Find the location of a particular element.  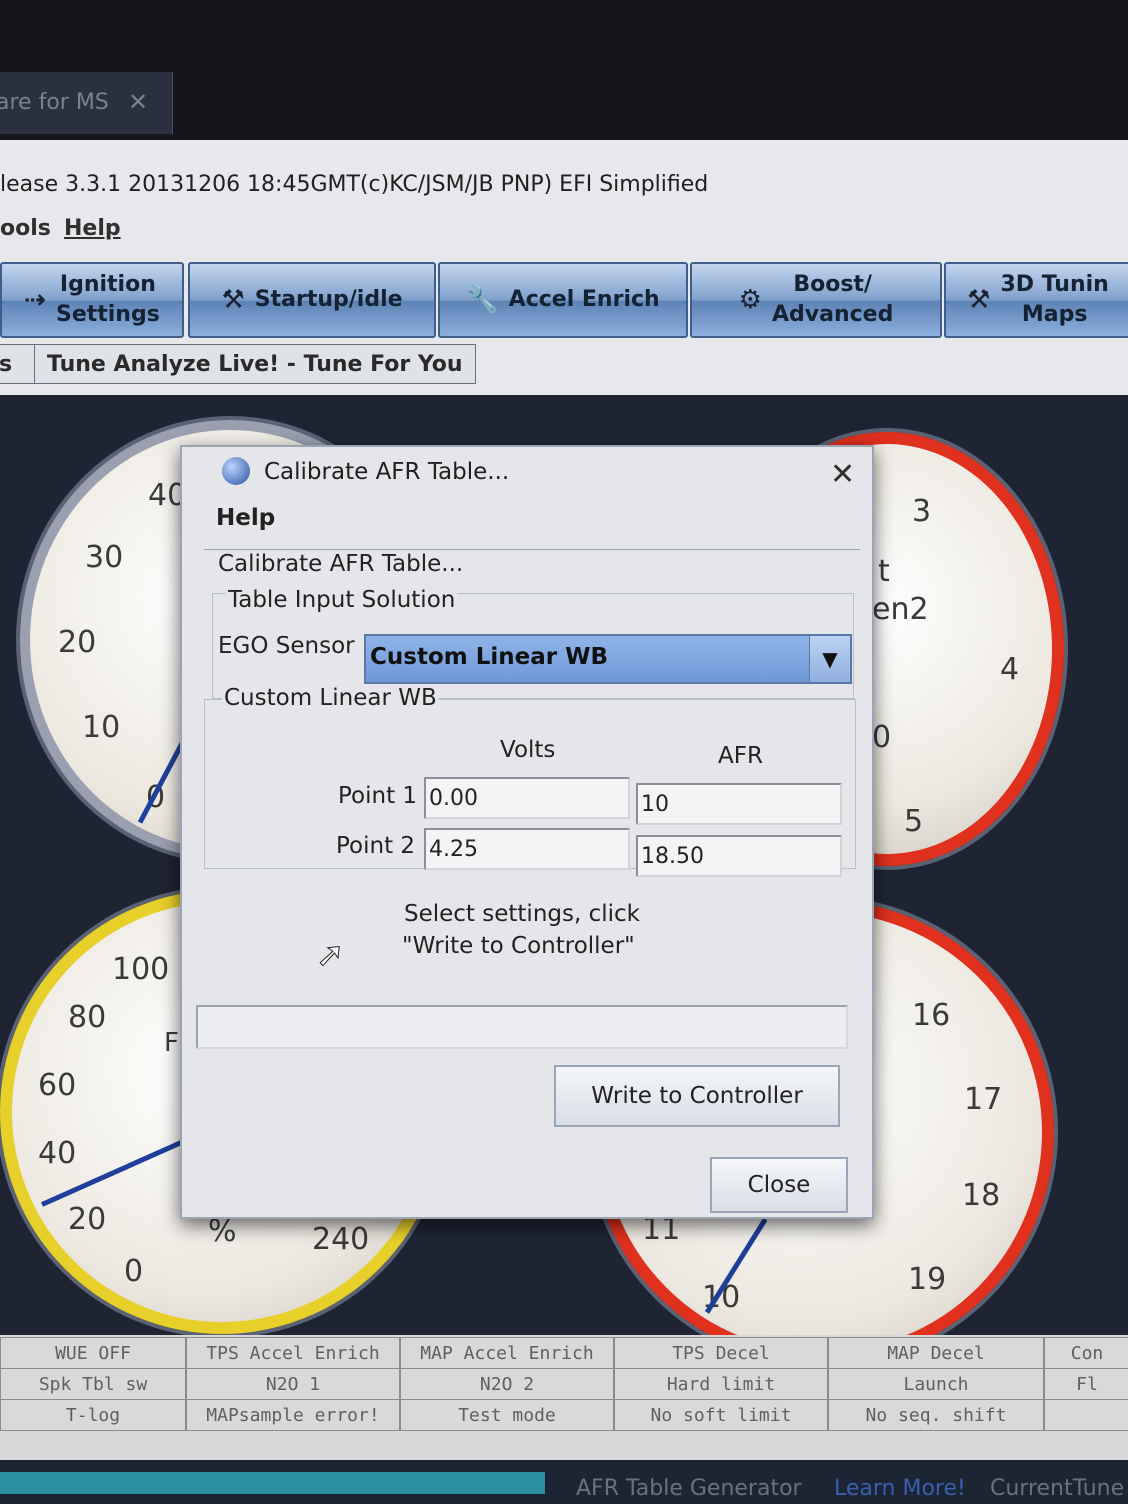

browser-tab-title: are for MS is located at coordinates (54, 102).